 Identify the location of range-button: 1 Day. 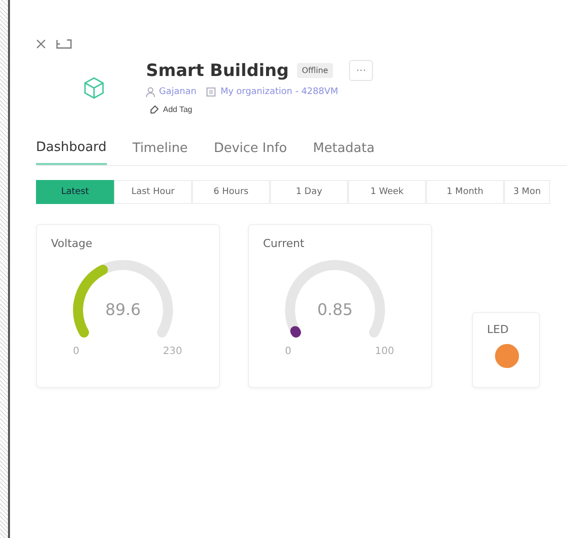
(309, 192).